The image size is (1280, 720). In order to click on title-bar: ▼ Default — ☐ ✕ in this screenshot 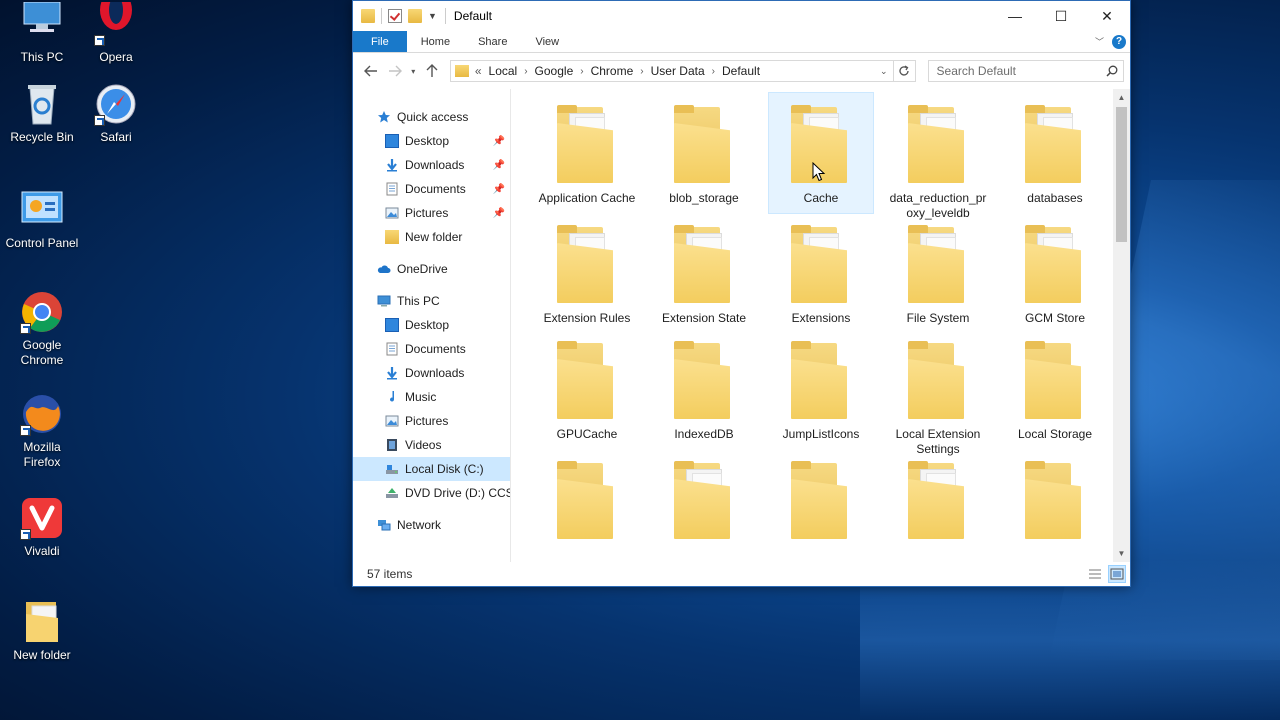, I will do `click(741, 16)`.